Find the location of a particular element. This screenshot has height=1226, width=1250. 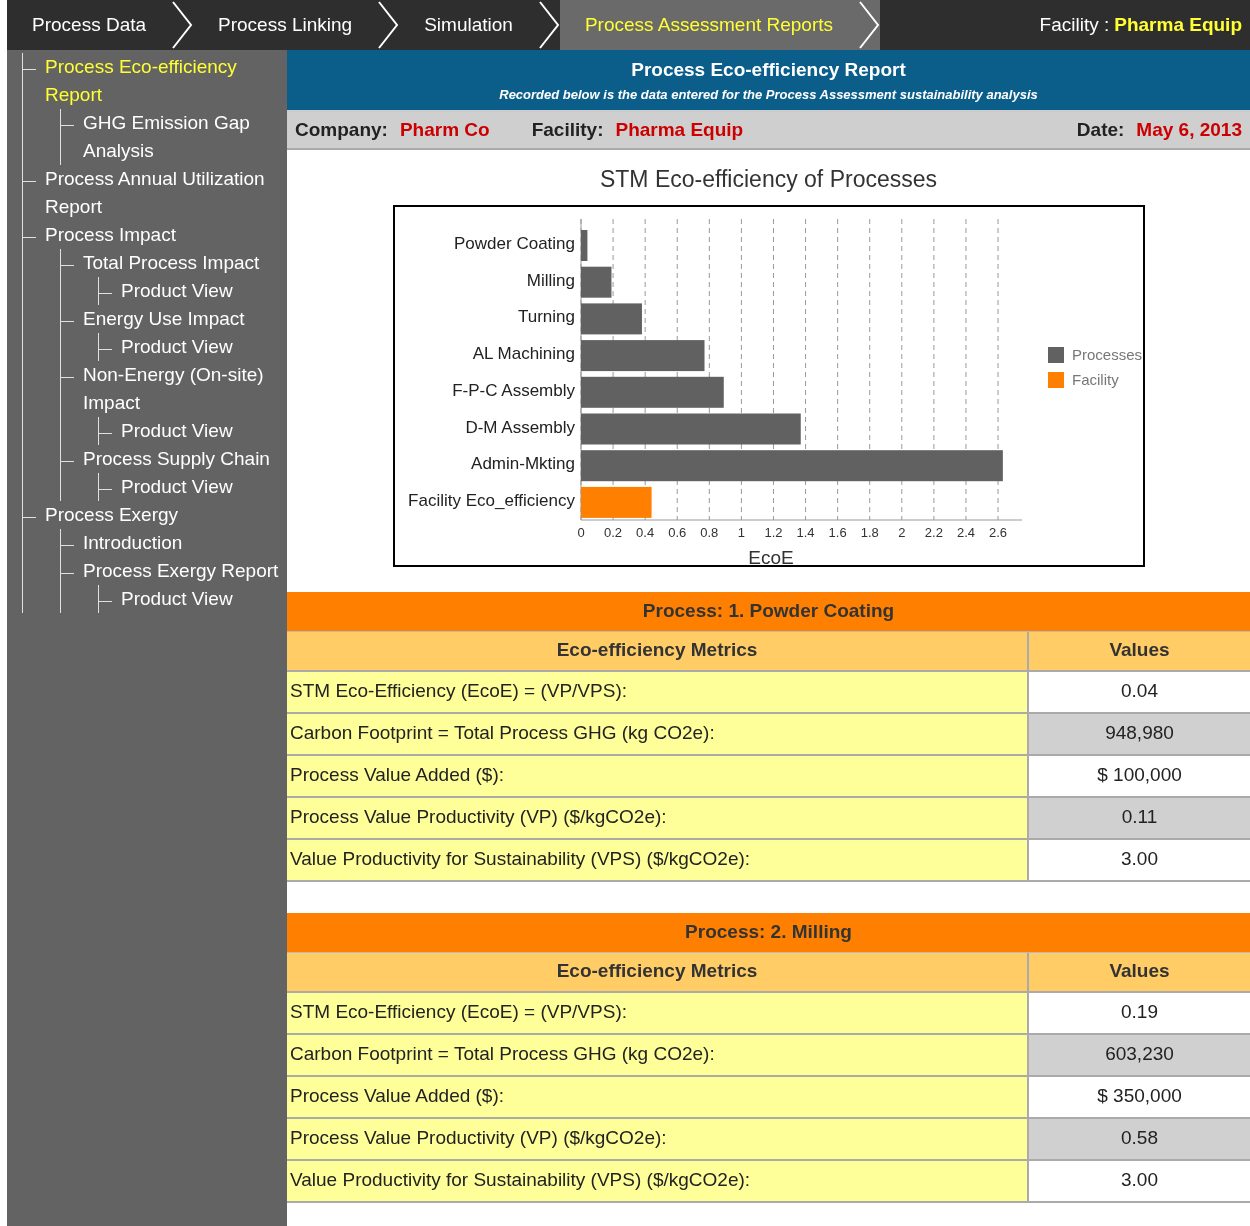

tick-label: 1.2 is located at coordinates (772, 532).